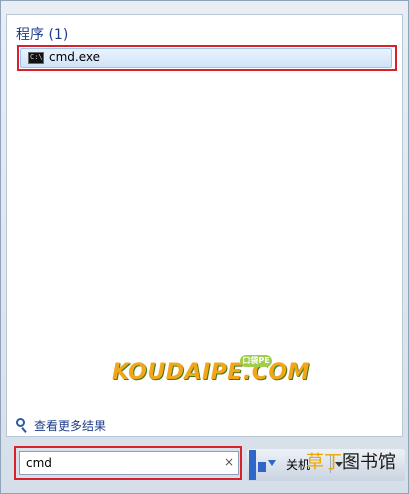 This screenshot has width=409, height=494. What do you see at coordinates (42, 35) in the screenshot?
I see `section-title-programs: 程序 (1)` at bounding box center [42, 35].